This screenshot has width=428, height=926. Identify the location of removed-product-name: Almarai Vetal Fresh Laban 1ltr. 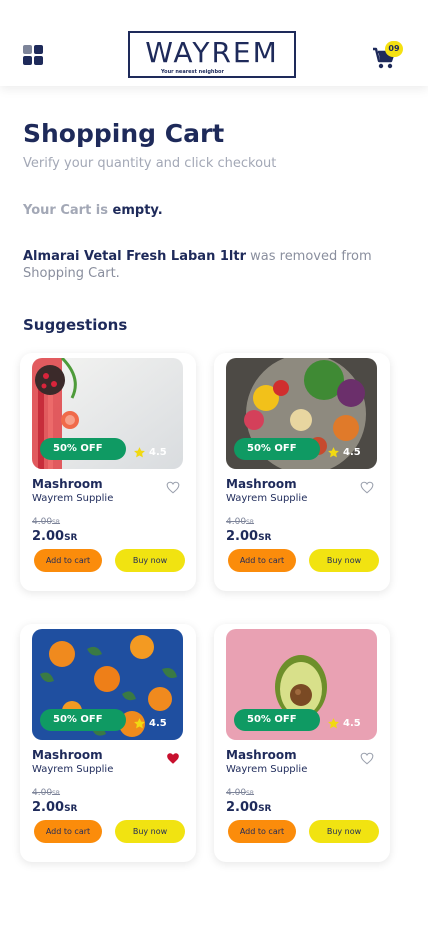
(134, 256).